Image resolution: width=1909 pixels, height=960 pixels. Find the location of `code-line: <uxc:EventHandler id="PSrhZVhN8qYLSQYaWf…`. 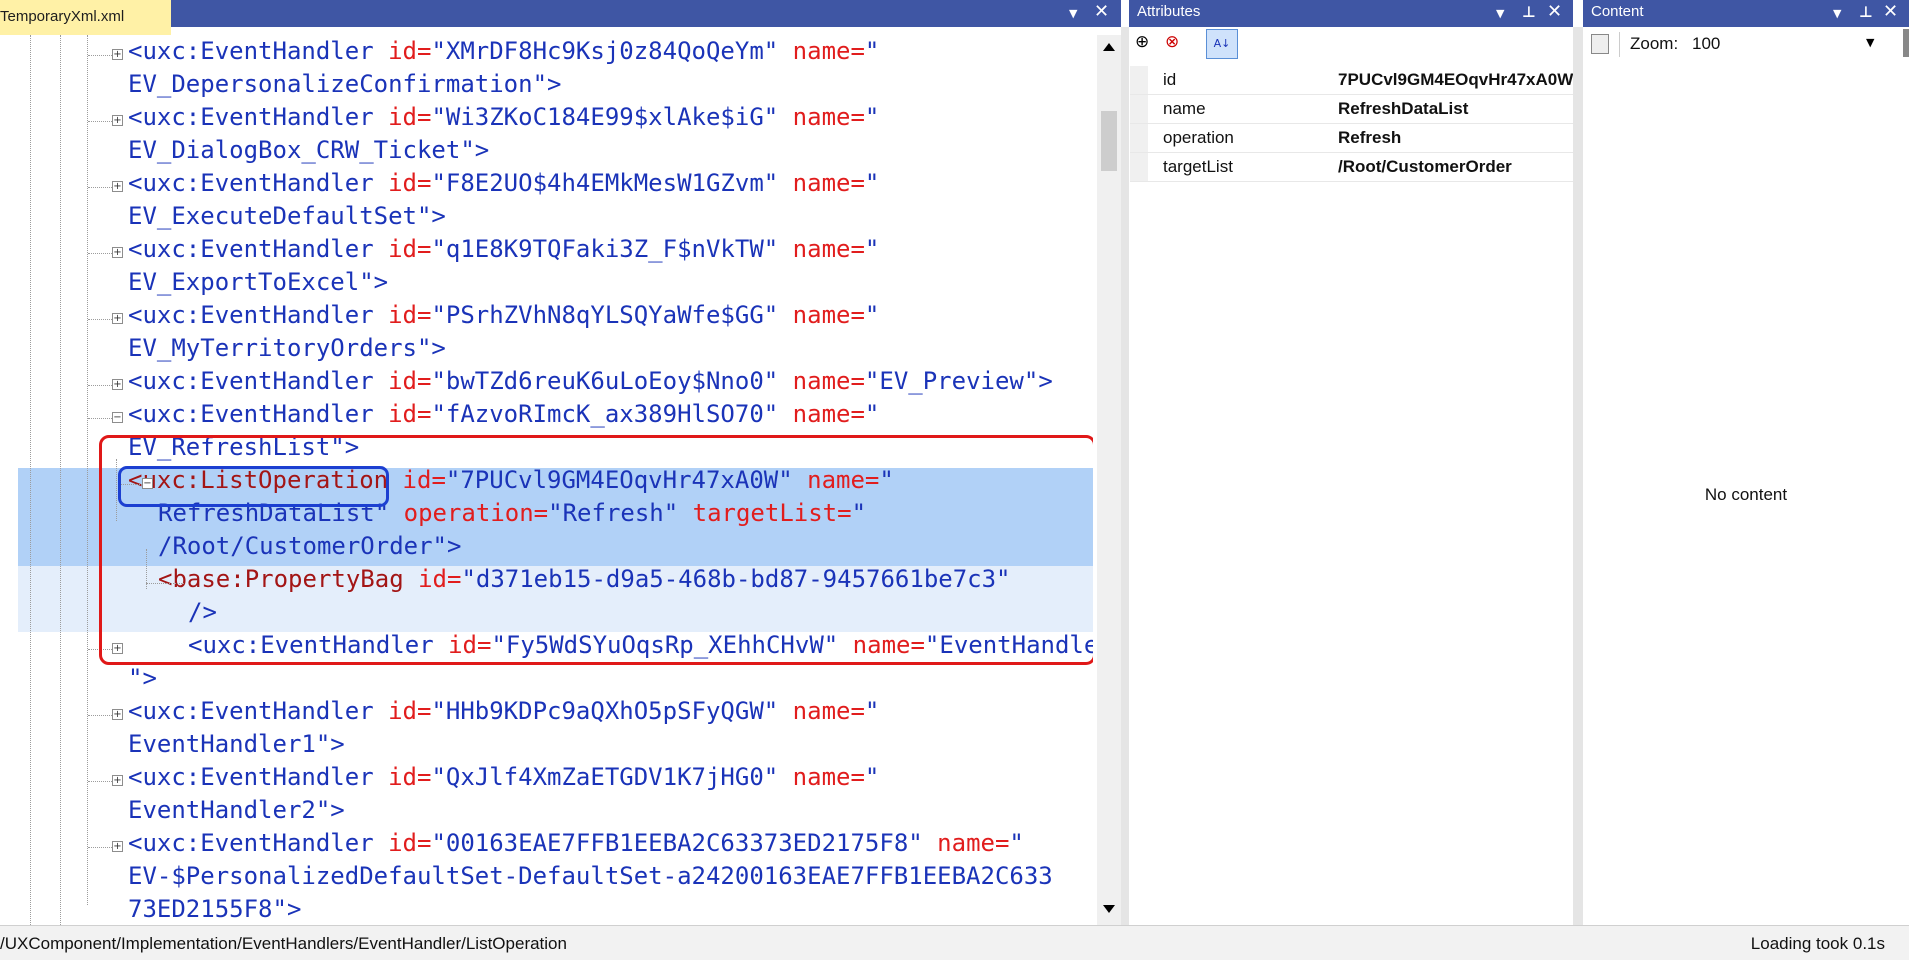

code-line: <uxc:EventHandler id="PSrhZVhN8qYLSQYaWf… is located at coordinates (546, 317).